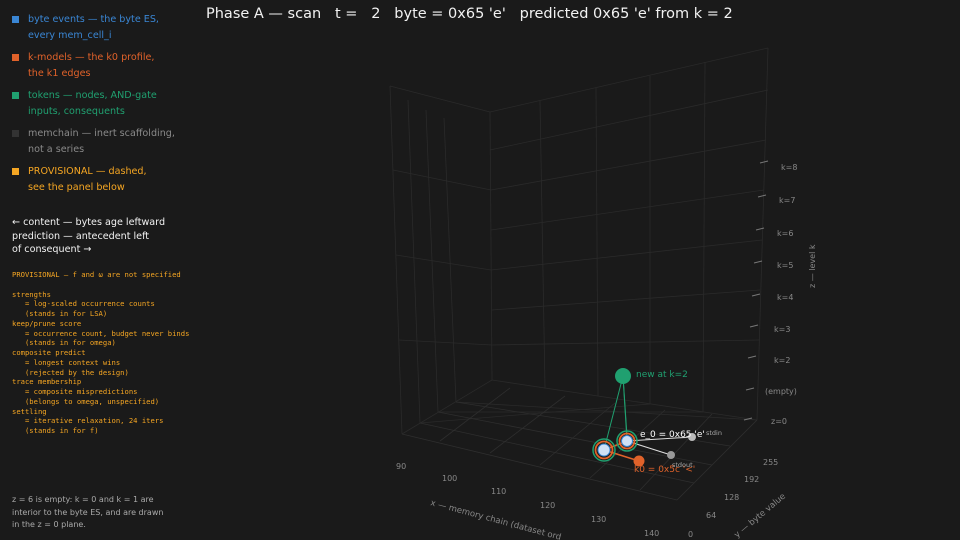 This screenshot has height=540, width=960. I want to click on new-token-node, so click(623, 376).